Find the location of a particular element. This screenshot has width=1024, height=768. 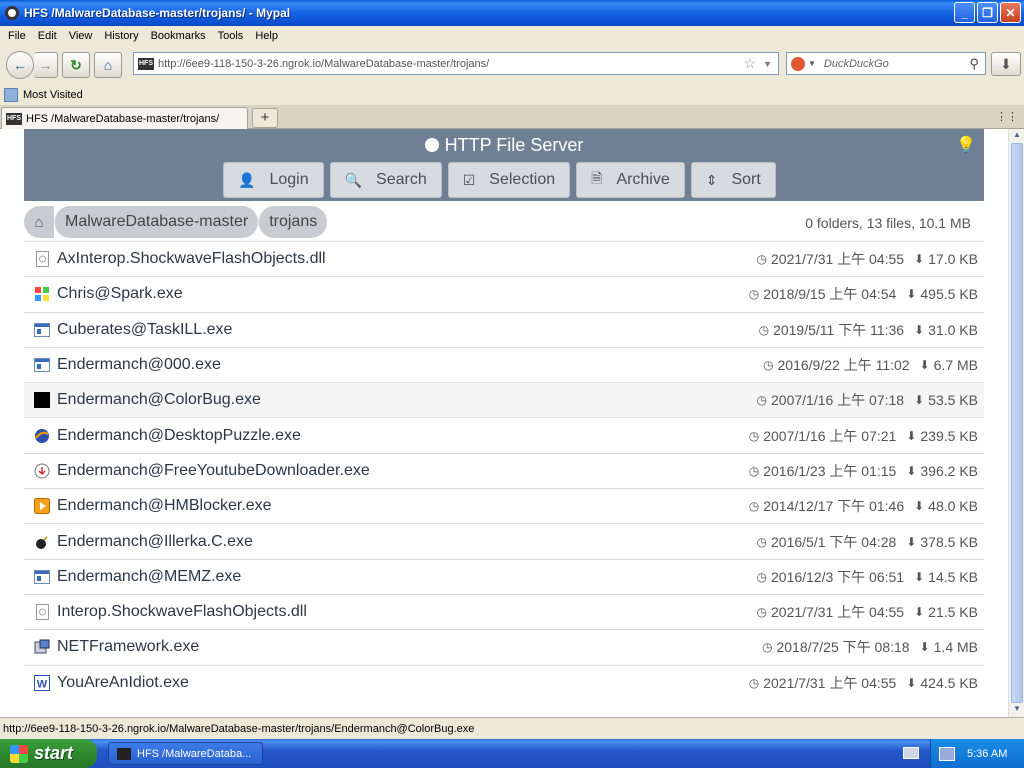

close-button: ✕ is located at coordinates (1010, 12).